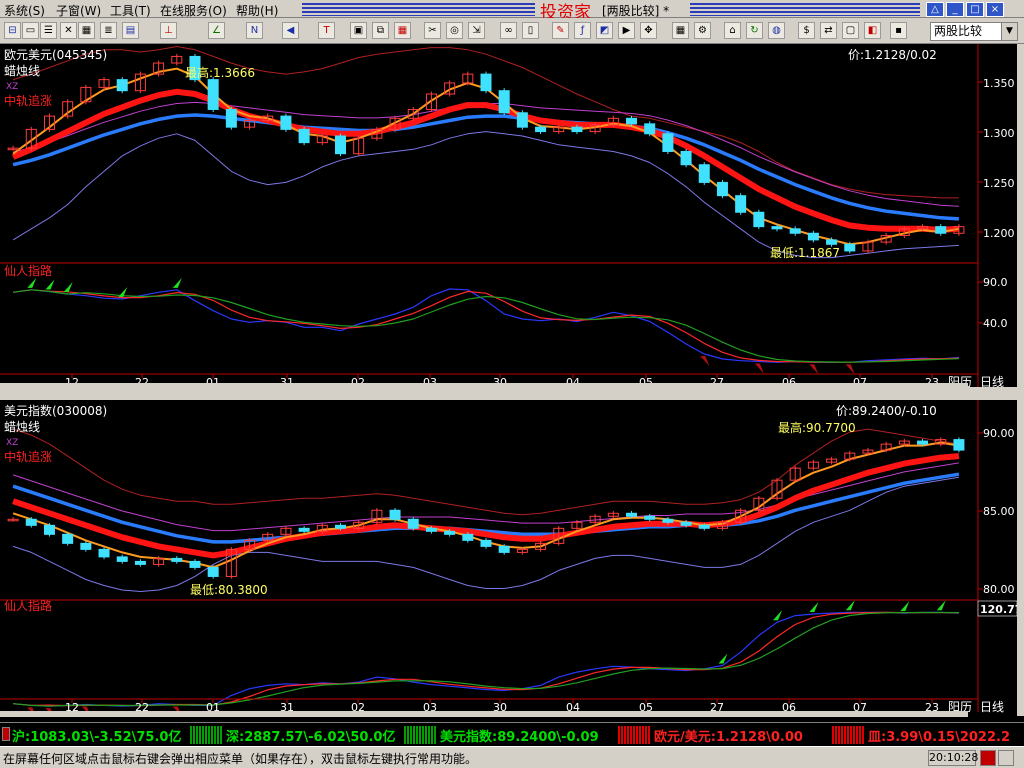  Describe the element at coordinates (68, 30) in the screenshot. I see `close-icon: ✕` at that location.